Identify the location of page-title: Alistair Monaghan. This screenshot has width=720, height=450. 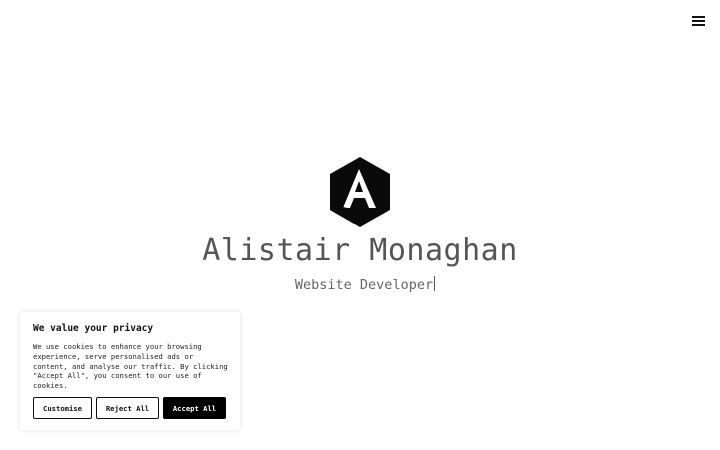
(360, 250).